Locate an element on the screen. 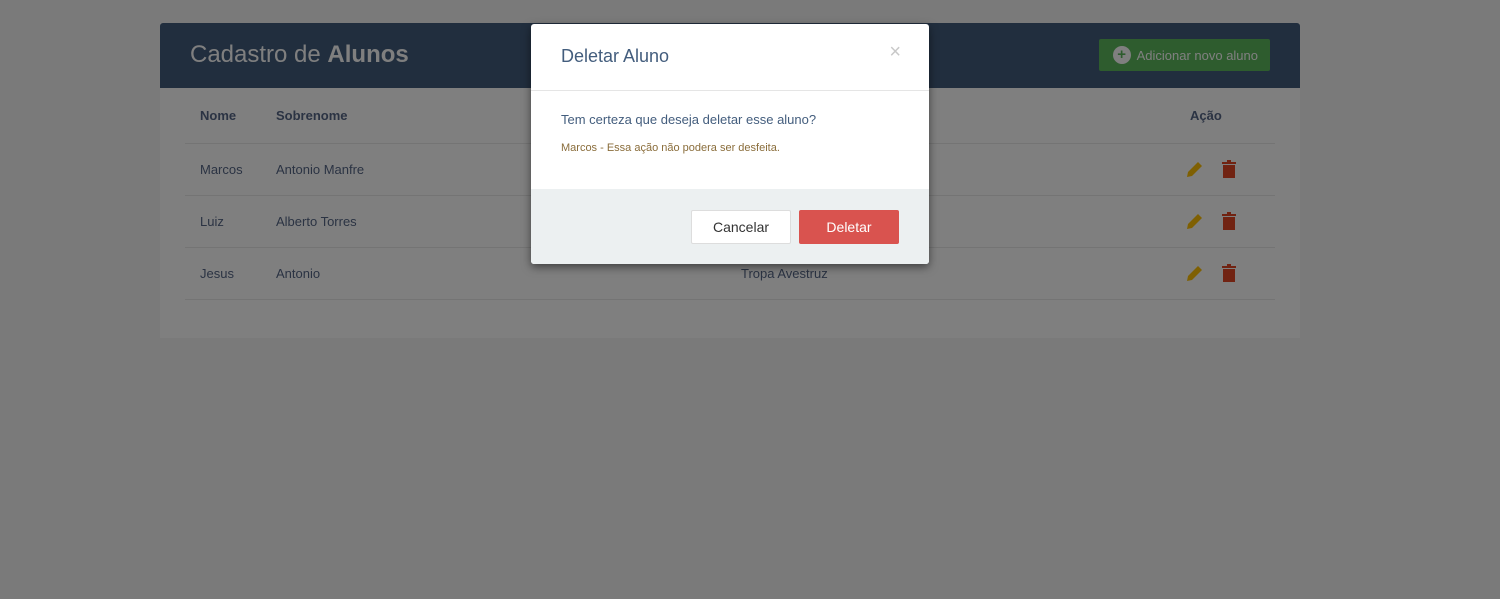 This screenshot has width=1500, height=599. close-icon: × is located at coordinates (895, 52).